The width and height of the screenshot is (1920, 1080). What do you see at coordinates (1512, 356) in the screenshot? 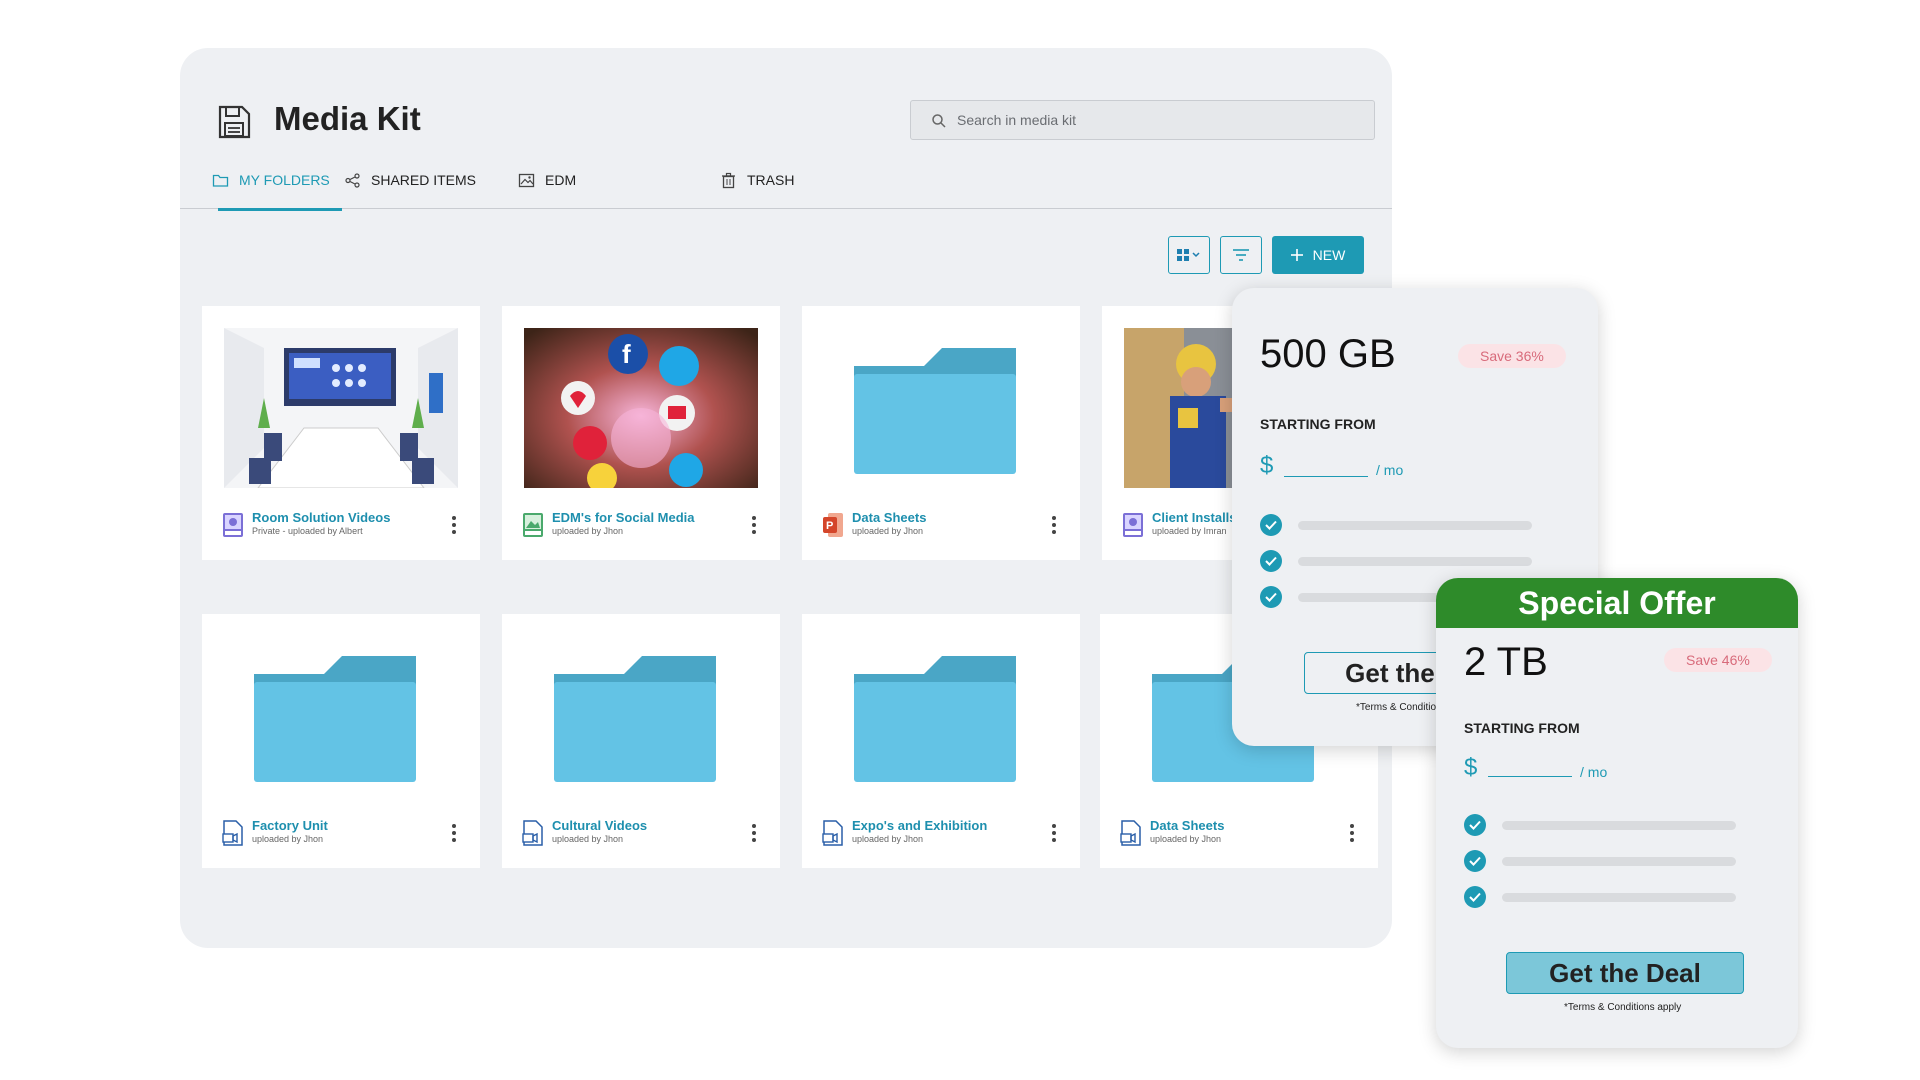
I see `save-badge: Save 36%` at bounding box center [1512, 356].